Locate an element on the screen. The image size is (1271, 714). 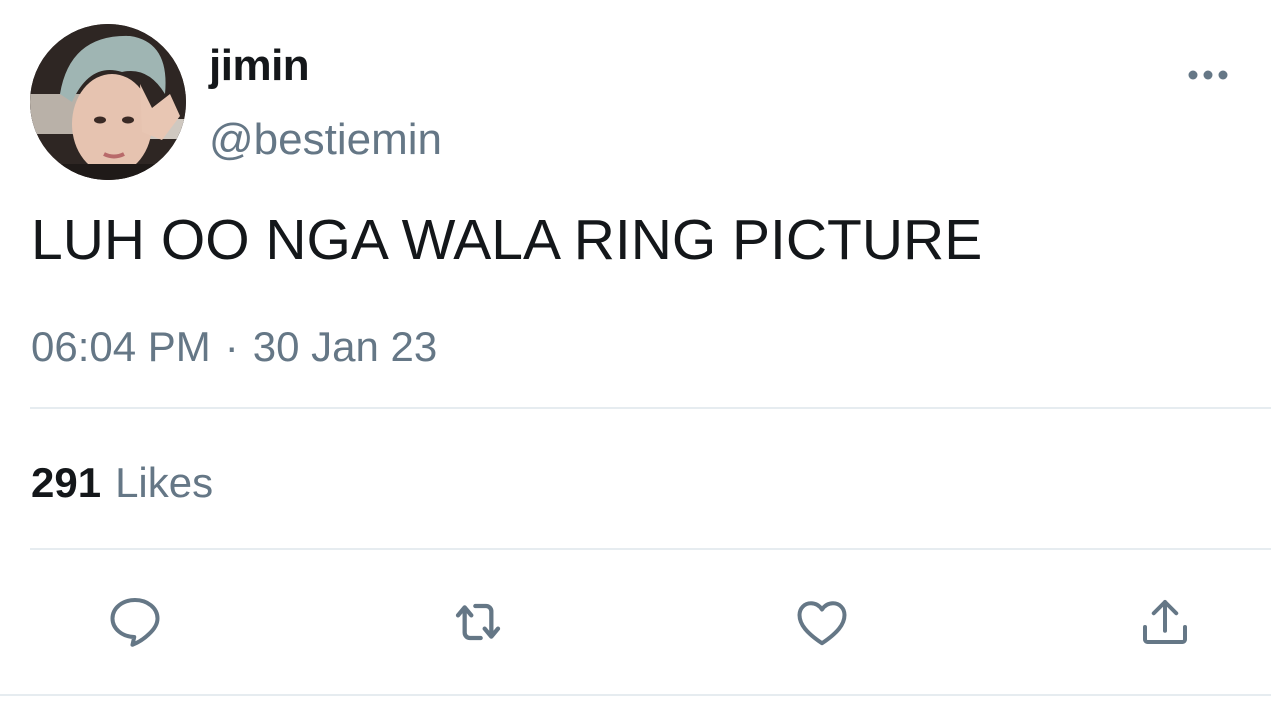
more-icon is located at coordinates (1208, 75).